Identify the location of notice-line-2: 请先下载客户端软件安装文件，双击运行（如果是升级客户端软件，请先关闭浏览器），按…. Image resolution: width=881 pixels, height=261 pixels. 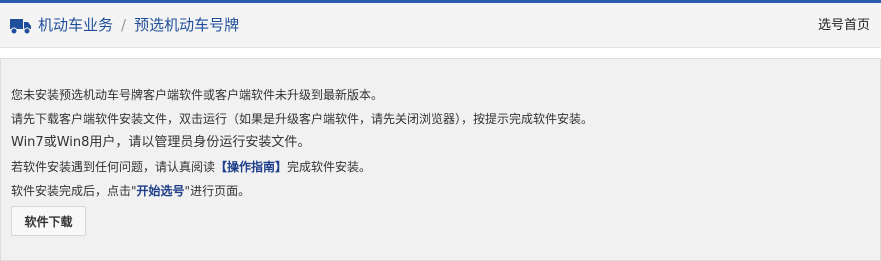
(302, 119).